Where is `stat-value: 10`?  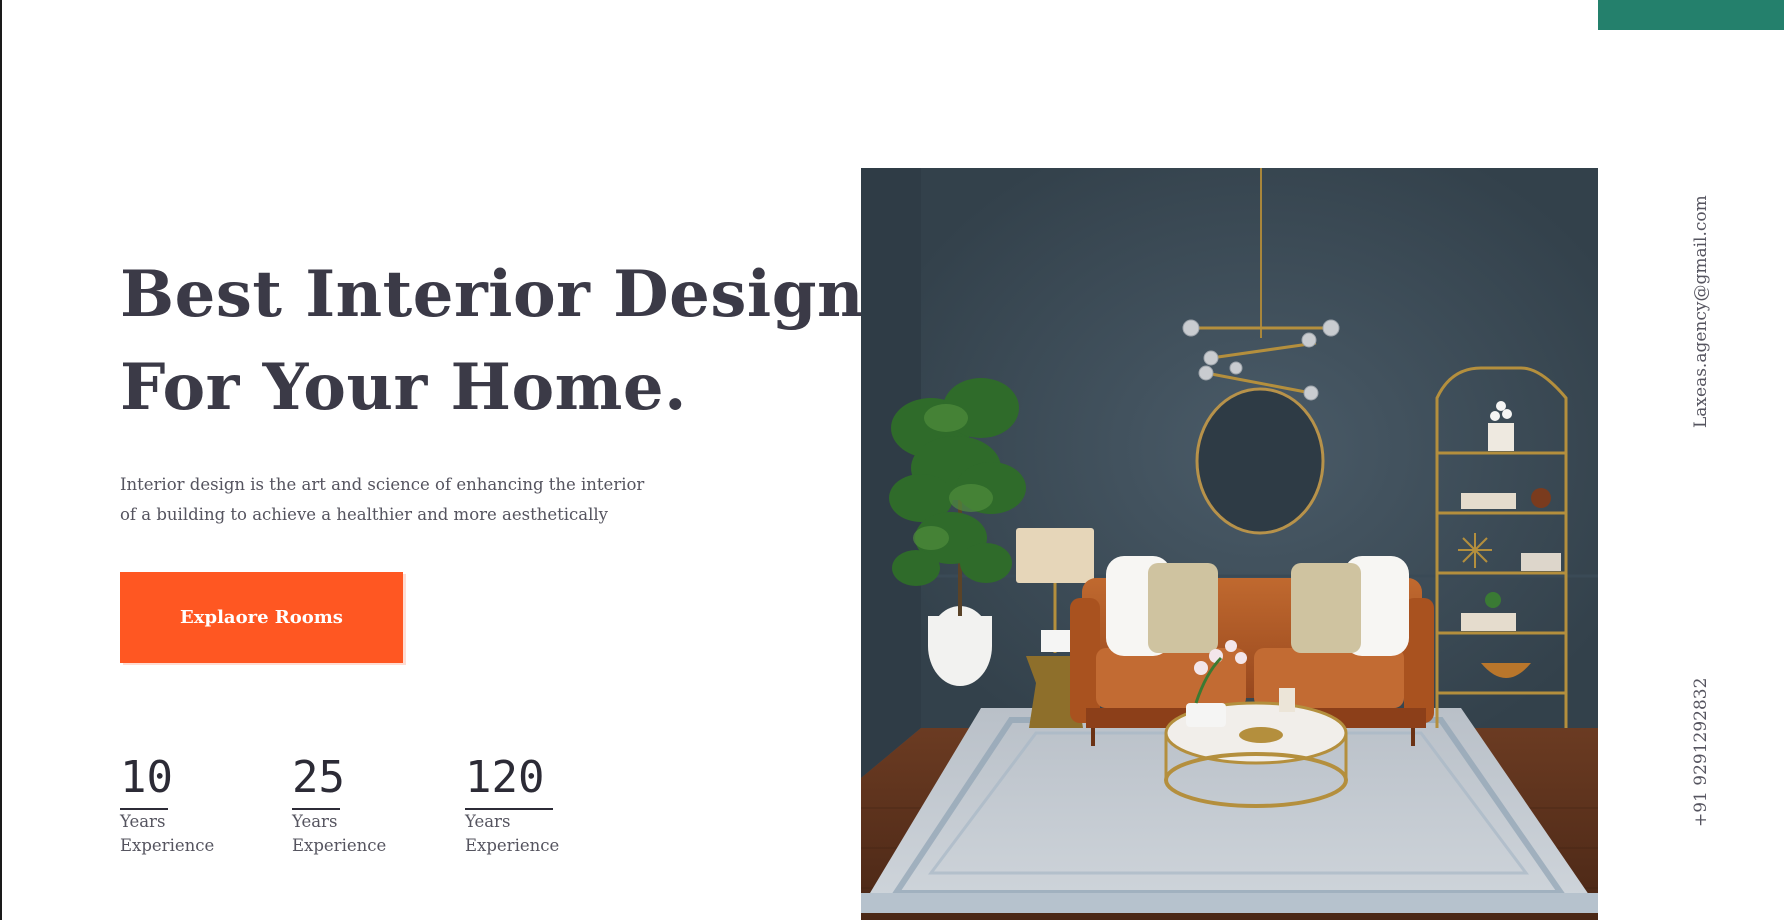
stat-value: 10 is located at coordinates (146, 777).